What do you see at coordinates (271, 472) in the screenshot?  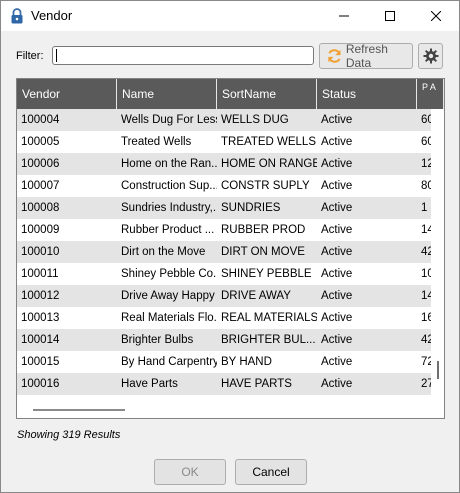 I see `cancel-button: Cancel` at bounding box center [271, 472].